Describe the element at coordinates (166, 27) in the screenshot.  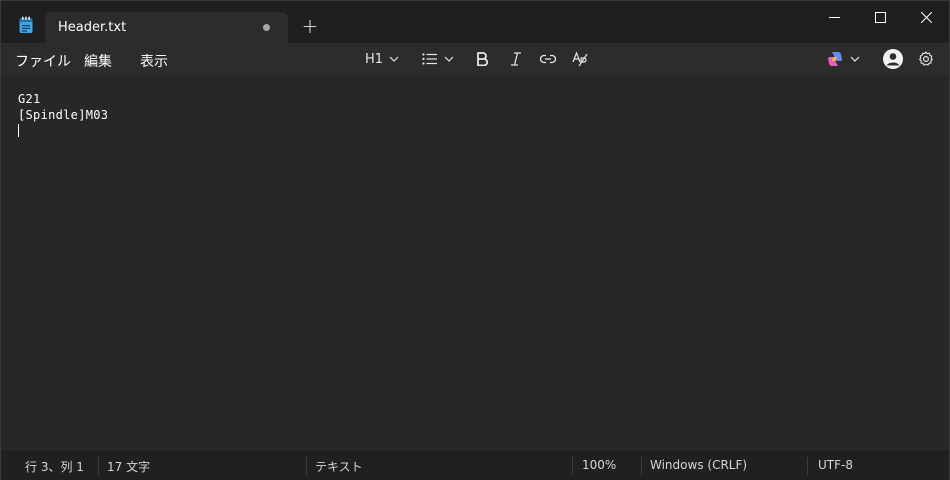
I see `tab-header-txt: Header.txt` at that location.